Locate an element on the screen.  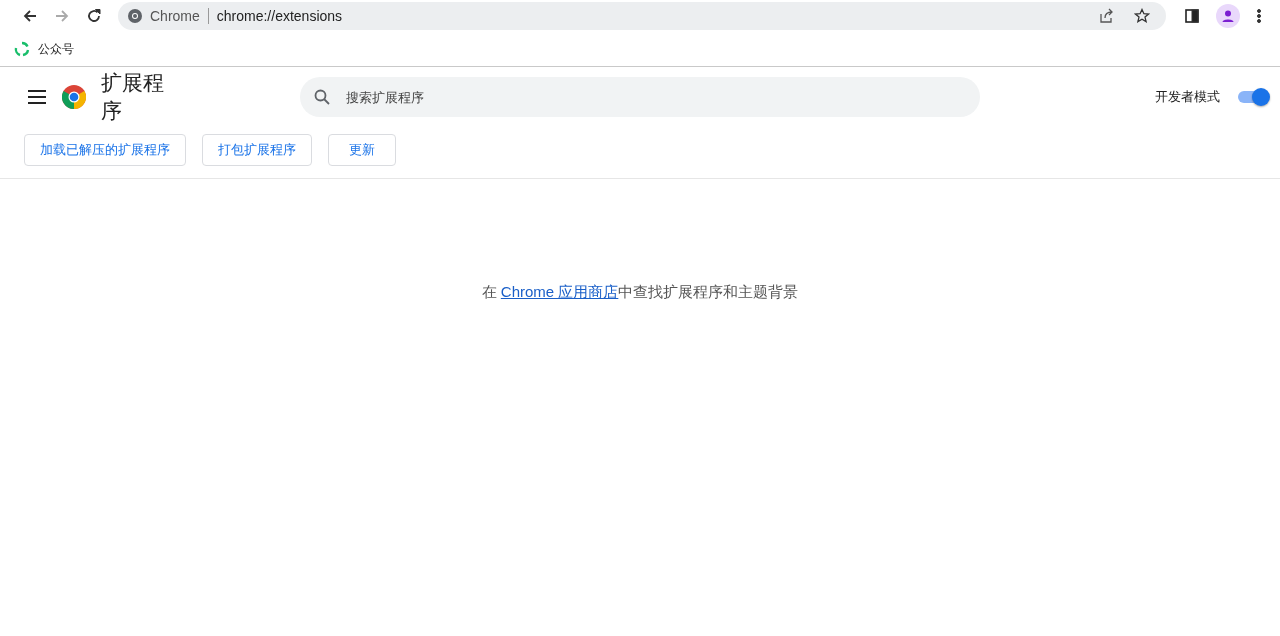
empty-state-message: 在 Chrome 应用商店中查找扩展程序和主题背景 is located at coordinates (640, 292).